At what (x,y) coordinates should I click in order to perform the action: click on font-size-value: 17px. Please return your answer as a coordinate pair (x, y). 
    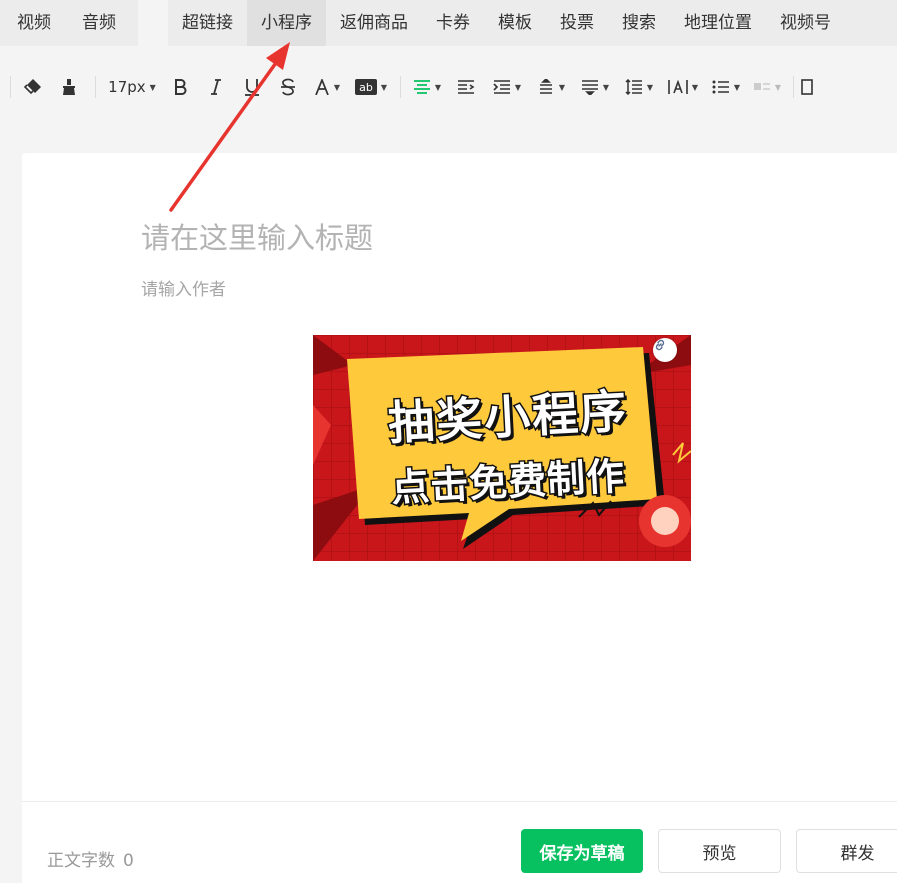
    Looking at the image, I should click on (127, 87).